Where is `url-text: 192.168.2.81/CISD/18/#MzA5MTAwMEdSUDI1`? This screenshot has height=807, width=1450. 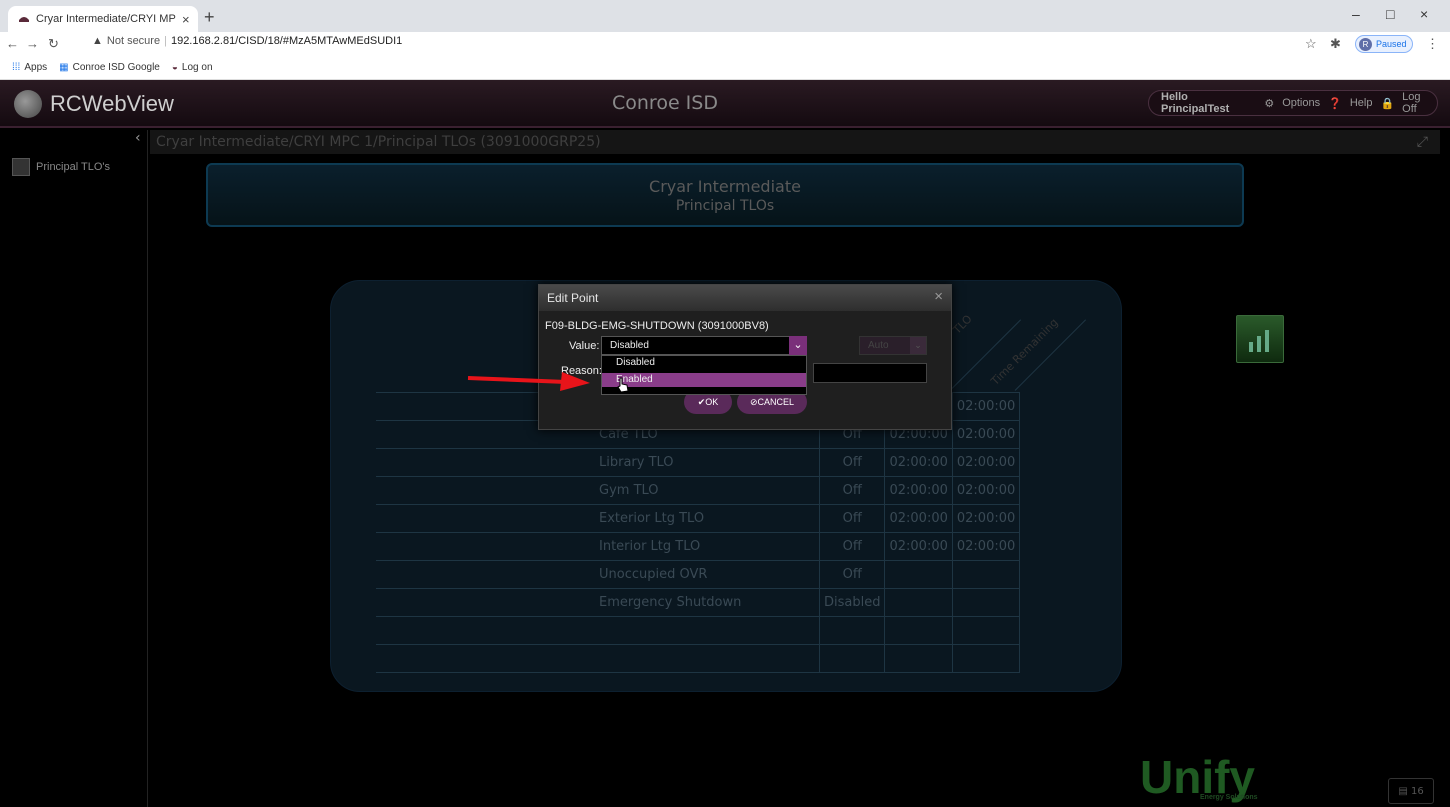
url-text: 192.168.2.81/CISD/18/#MzA5MTAwMEdSUDI1 is located at coordinates (286, 41).